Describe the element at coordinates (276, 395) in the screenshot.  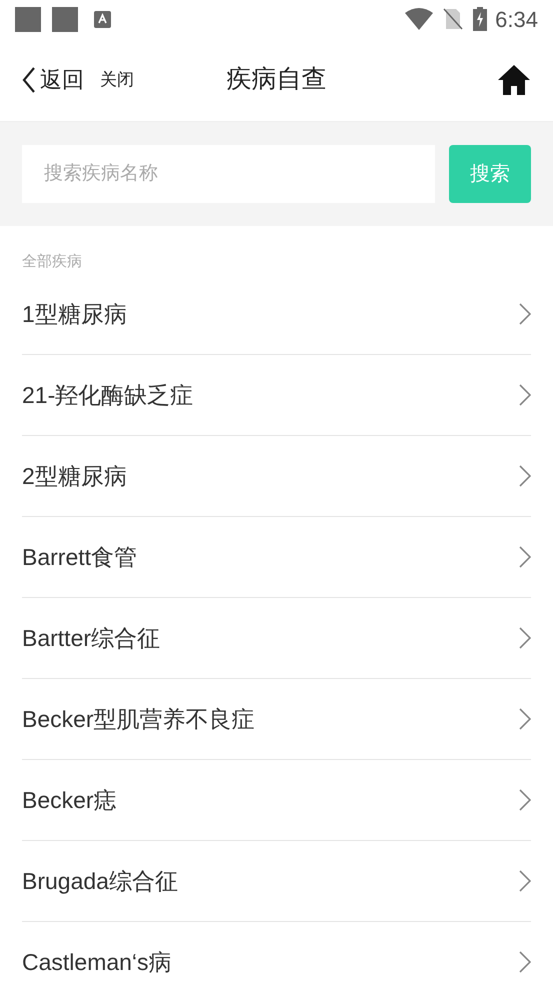
I see `disease-list-item: 21-羟化酶缺乏症` at that location.